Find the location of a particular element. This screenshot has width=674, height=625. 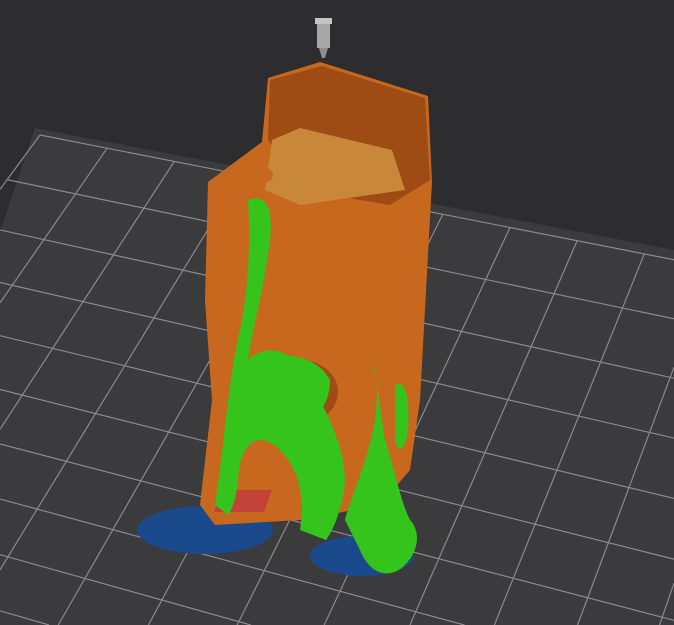

nozzle-icon is located at coordinates (323, 38).